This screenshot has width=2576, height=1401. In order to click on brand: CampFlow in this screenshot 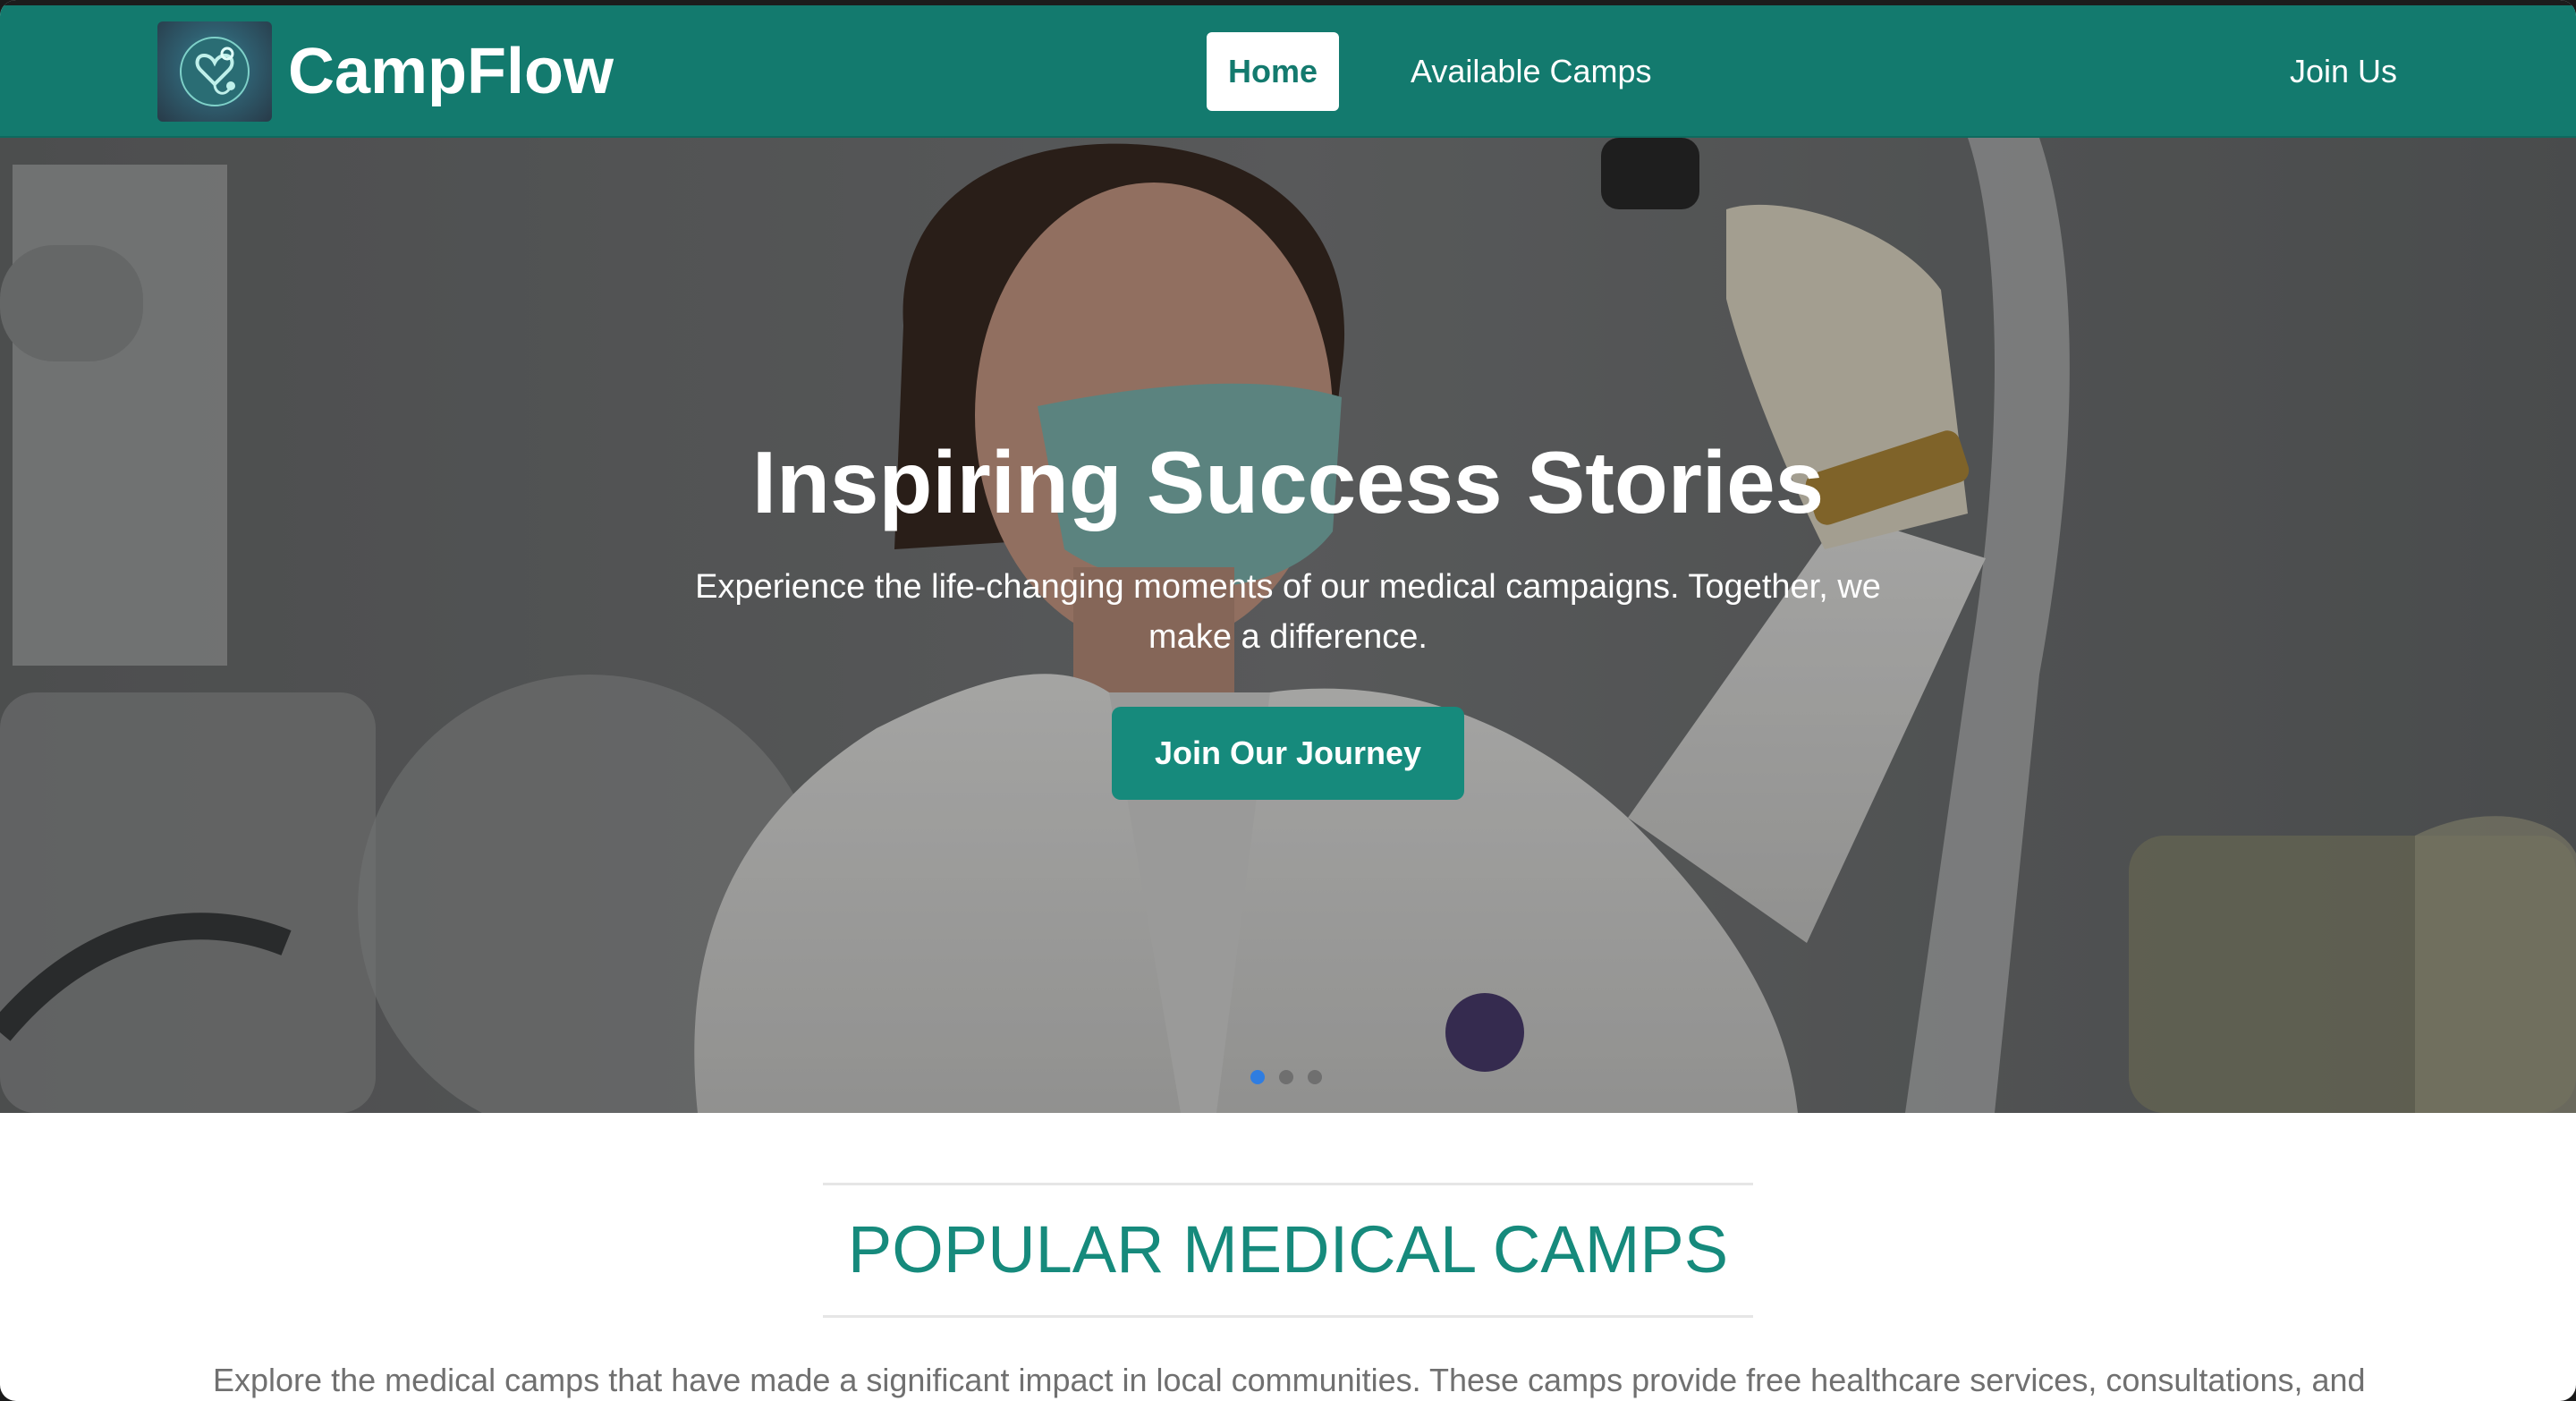, I will do `click(385, 71)`.